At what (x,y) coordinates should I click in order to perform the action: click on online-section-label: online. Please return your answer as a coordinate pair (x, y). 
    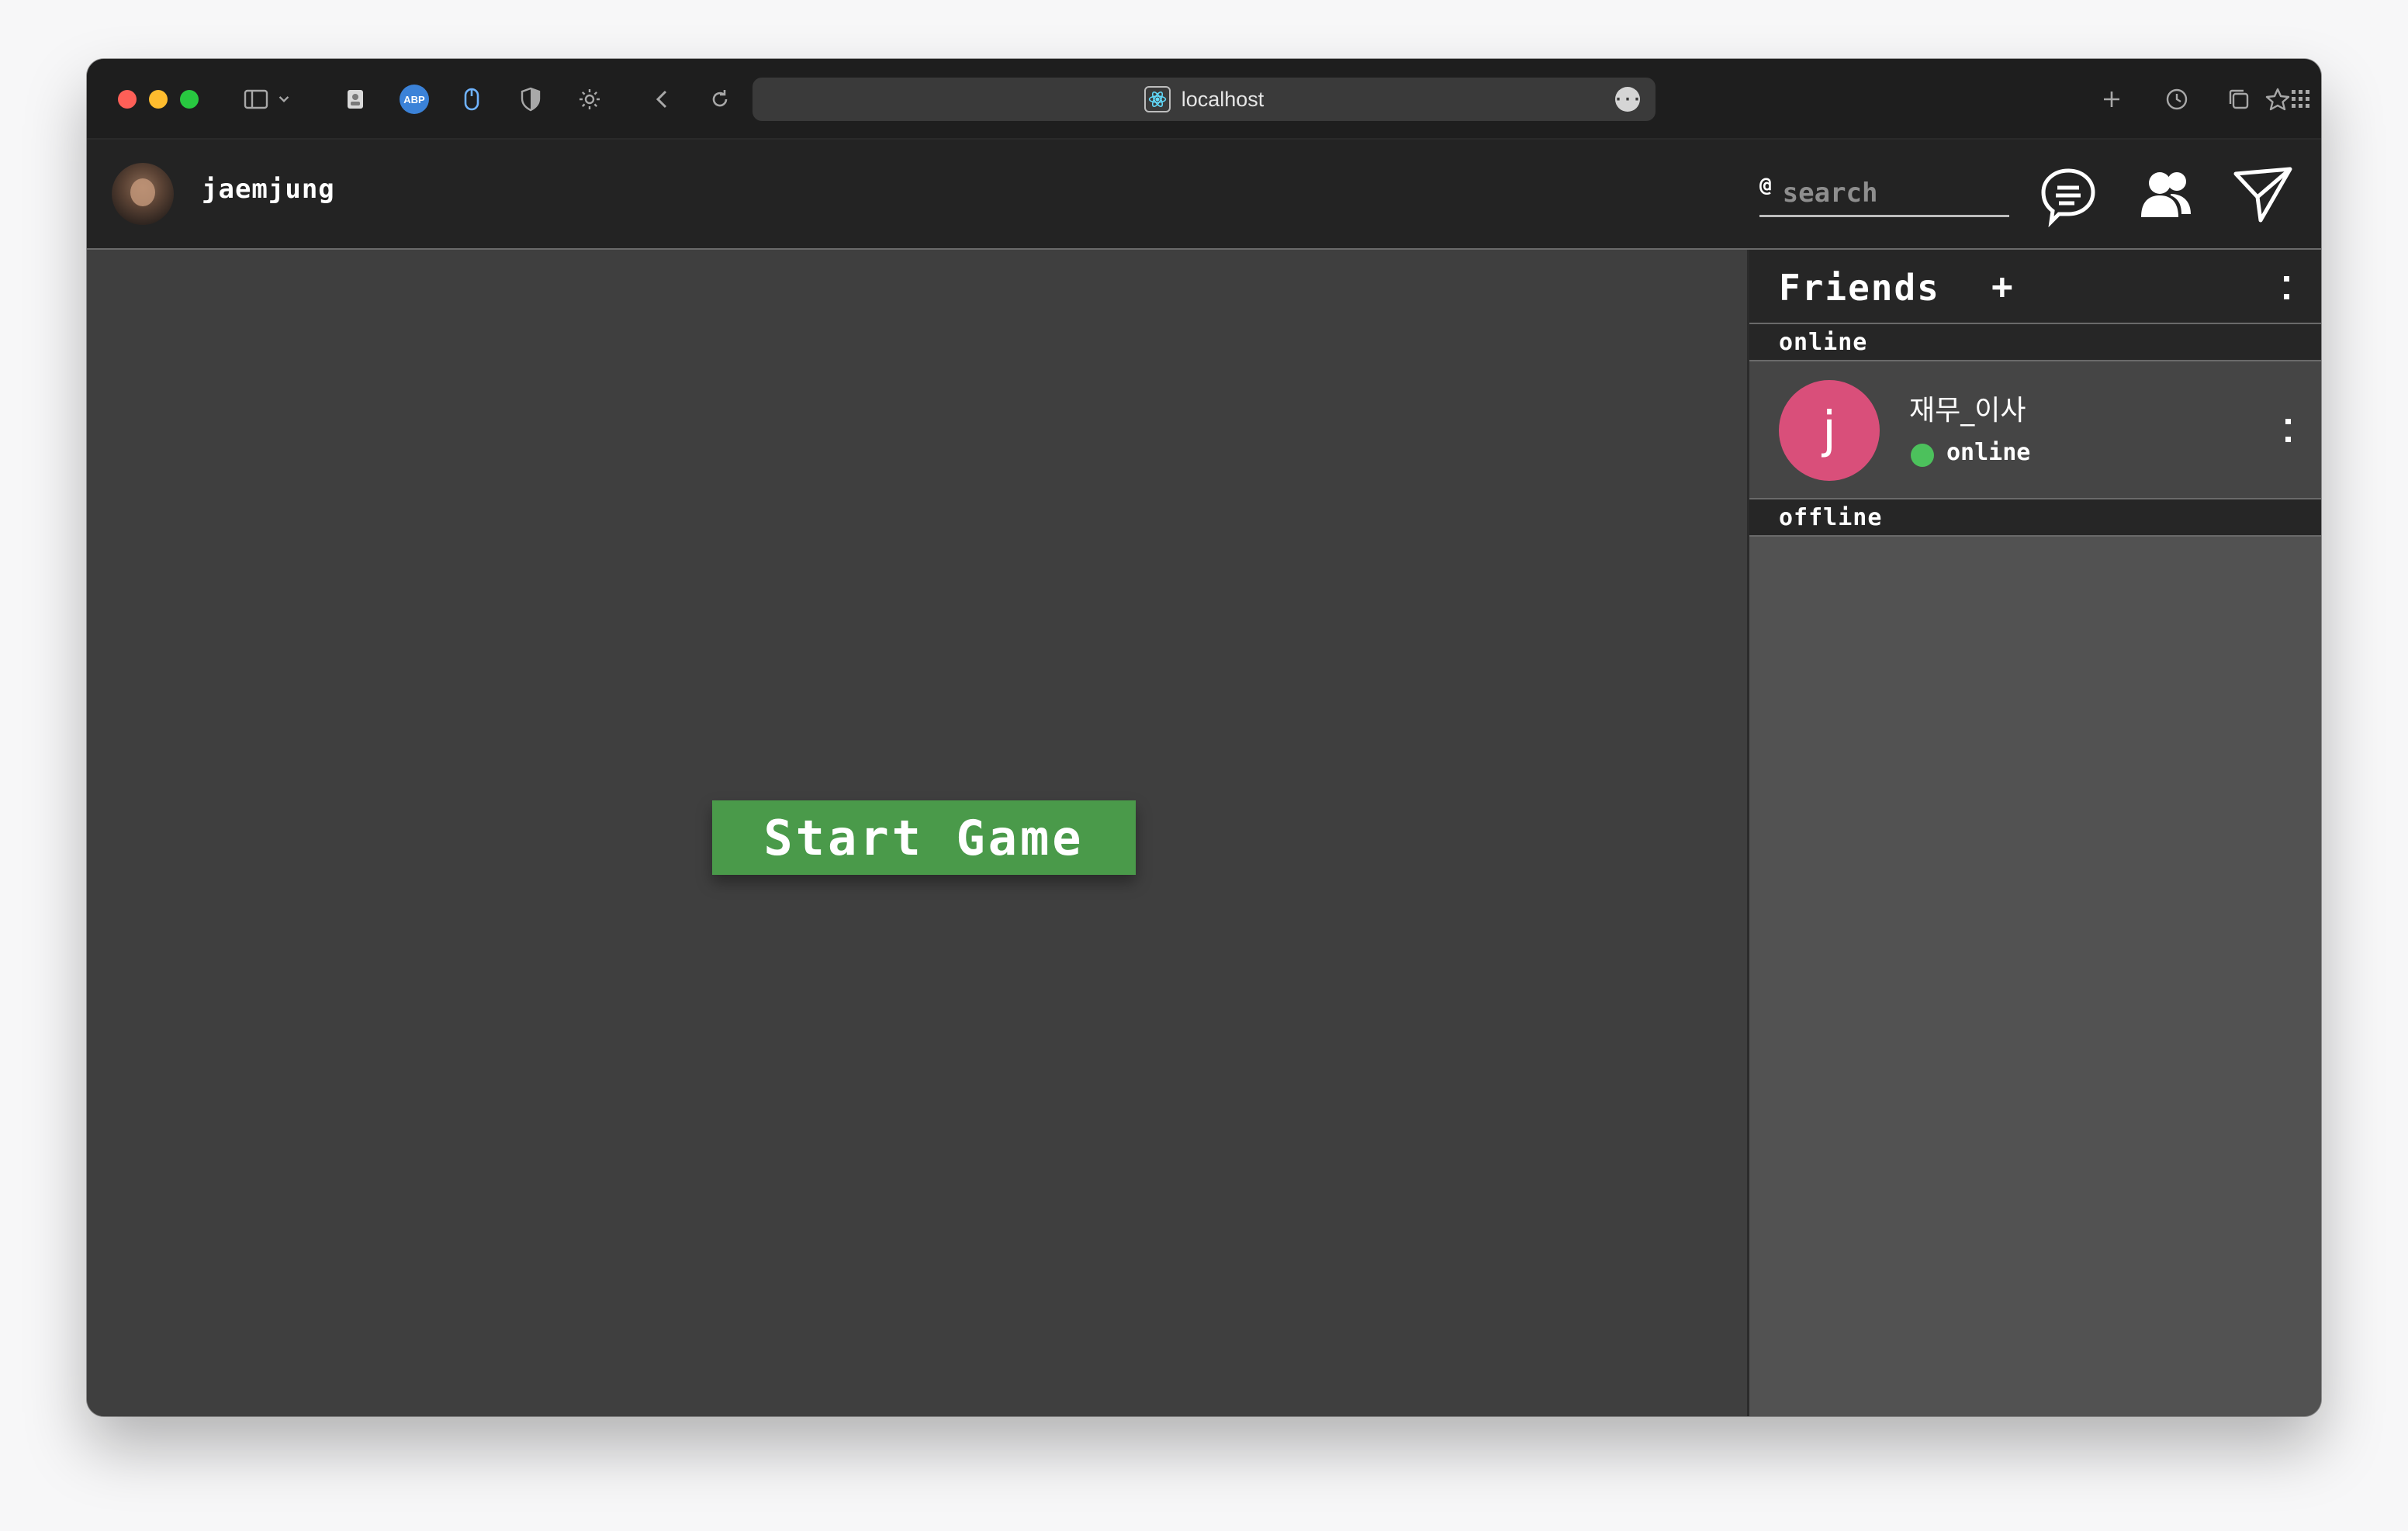
    Looking at the image, I should click on (1823, 342).